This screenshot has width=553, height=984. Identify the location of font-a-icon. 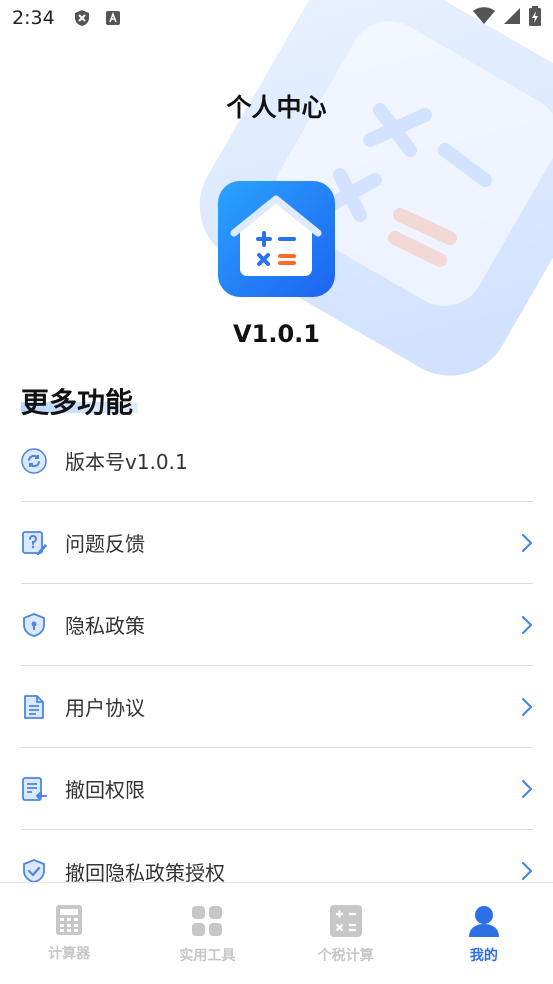
(113, 18).